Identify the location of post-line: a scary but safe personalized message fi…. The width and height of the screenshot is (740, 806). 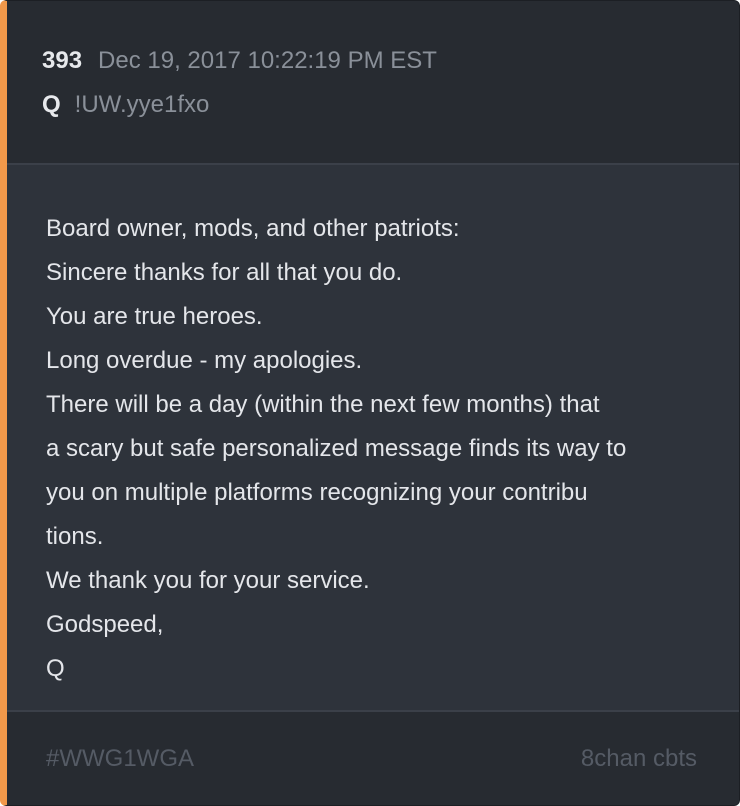
(336, 448).